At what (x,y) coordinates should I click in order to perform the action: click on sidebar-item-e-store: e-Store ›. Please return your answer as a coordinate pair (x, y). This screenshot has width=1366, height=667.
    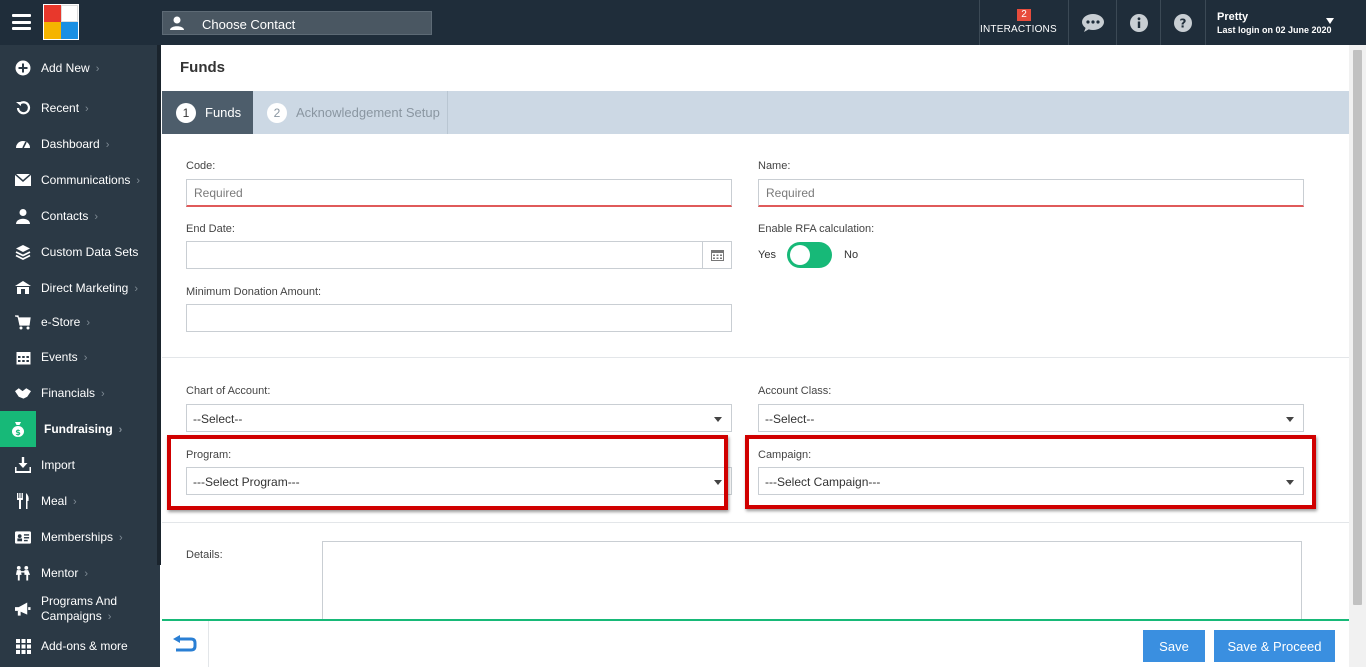
    Looking at the image, I should click on (78, 322).